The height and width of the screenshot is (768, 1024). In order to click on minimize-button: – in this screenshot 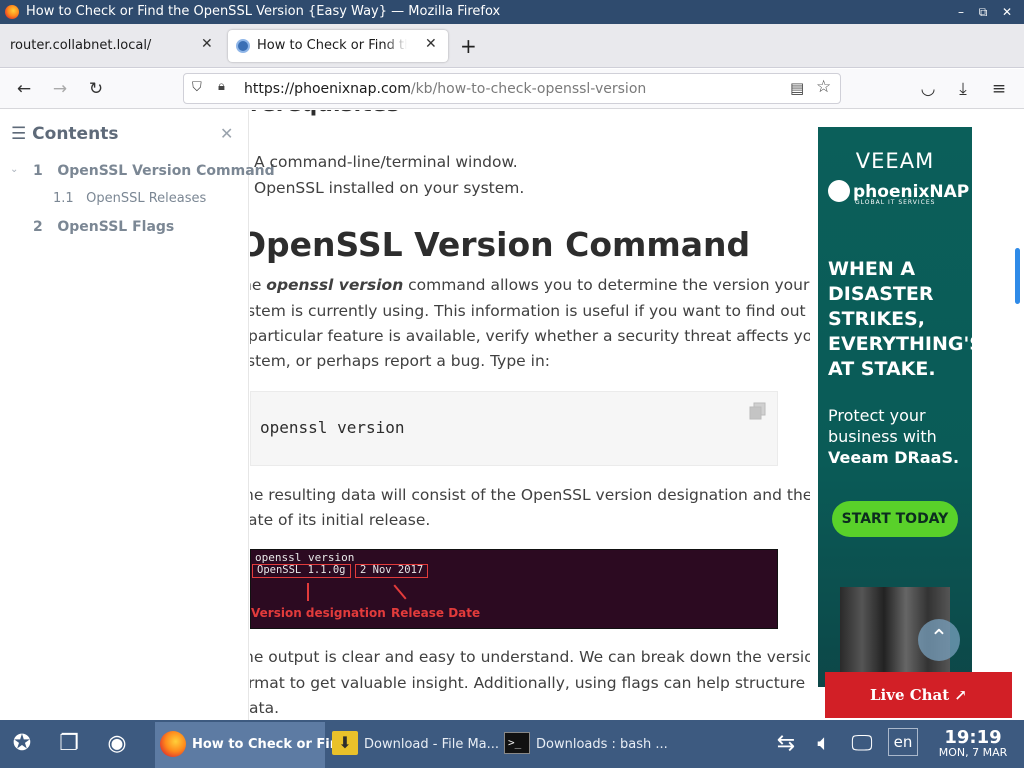, I will do `click(961, 12)`.